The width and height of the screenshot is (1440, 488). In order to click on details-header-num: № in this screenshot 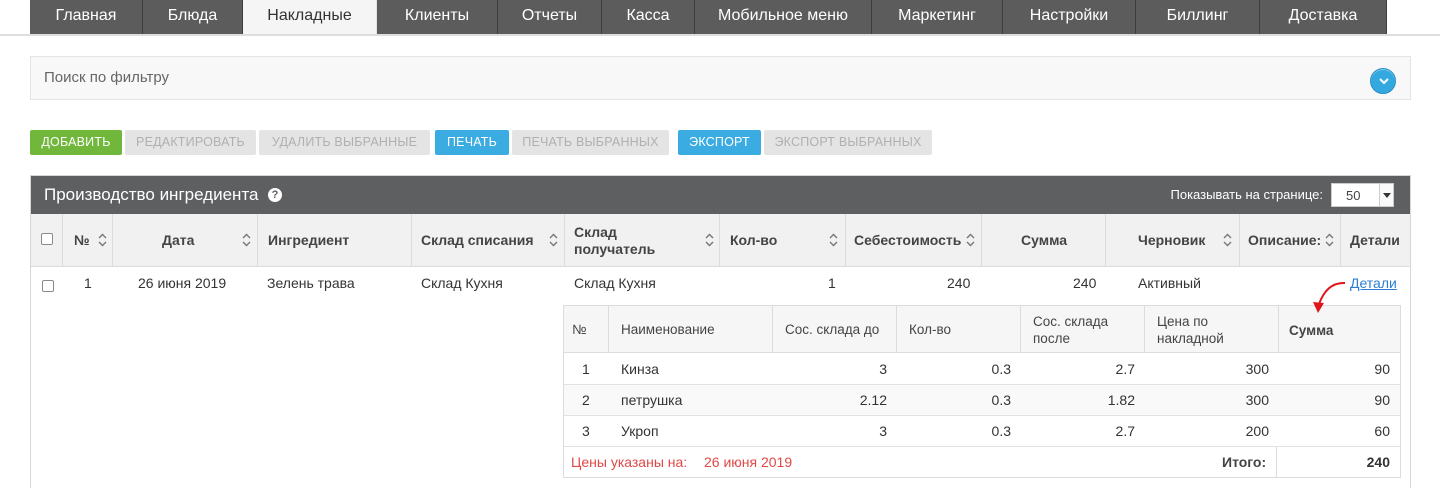, I will do `click(586, 329)`.